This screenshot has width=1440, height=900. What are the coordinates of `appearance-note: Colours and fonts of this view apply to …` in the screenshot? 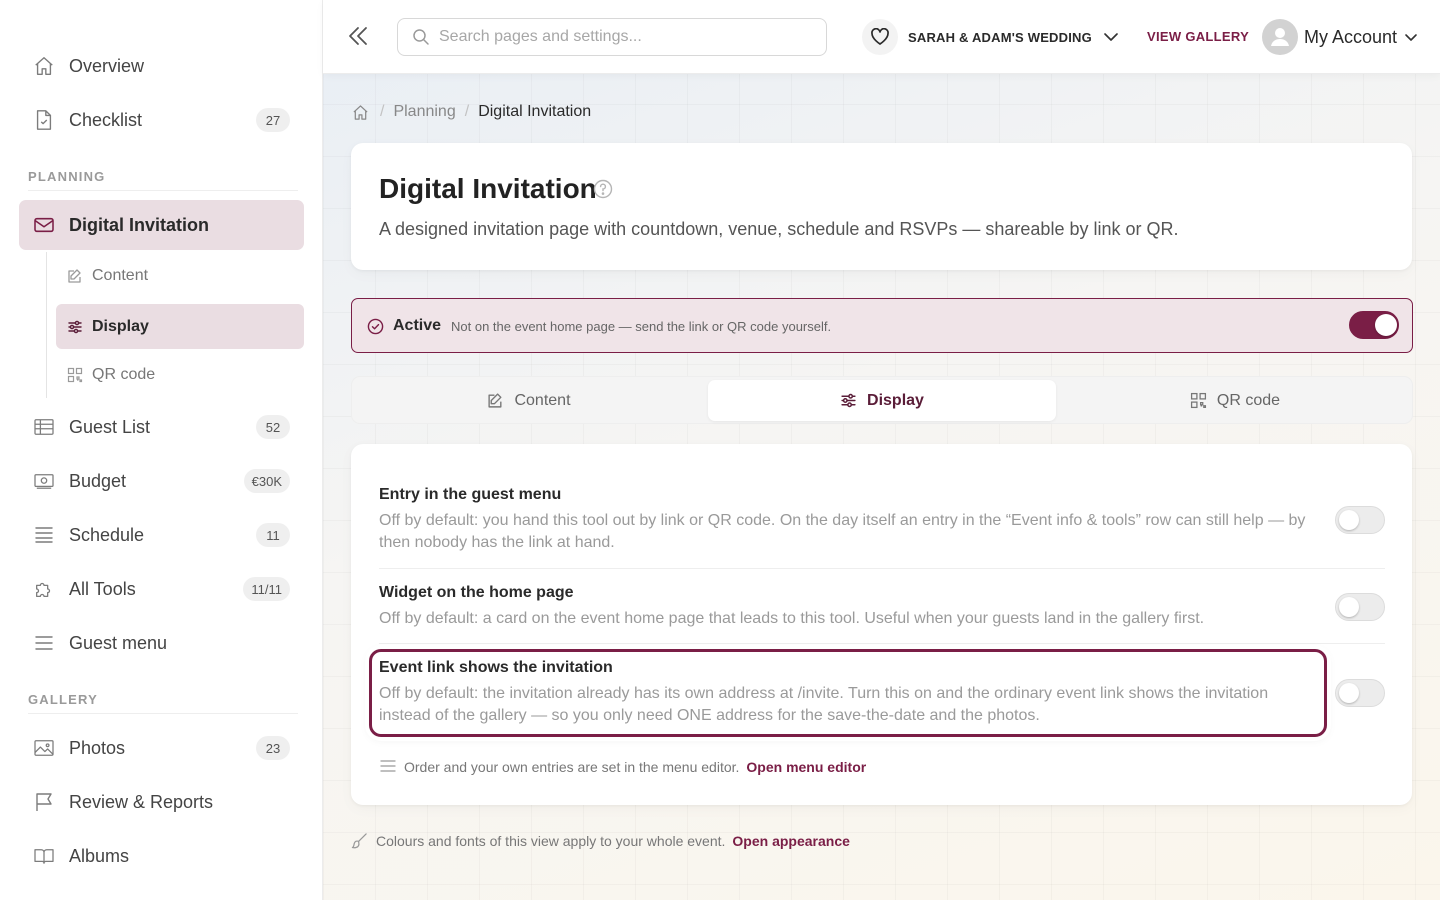 It's located at (600, 840).